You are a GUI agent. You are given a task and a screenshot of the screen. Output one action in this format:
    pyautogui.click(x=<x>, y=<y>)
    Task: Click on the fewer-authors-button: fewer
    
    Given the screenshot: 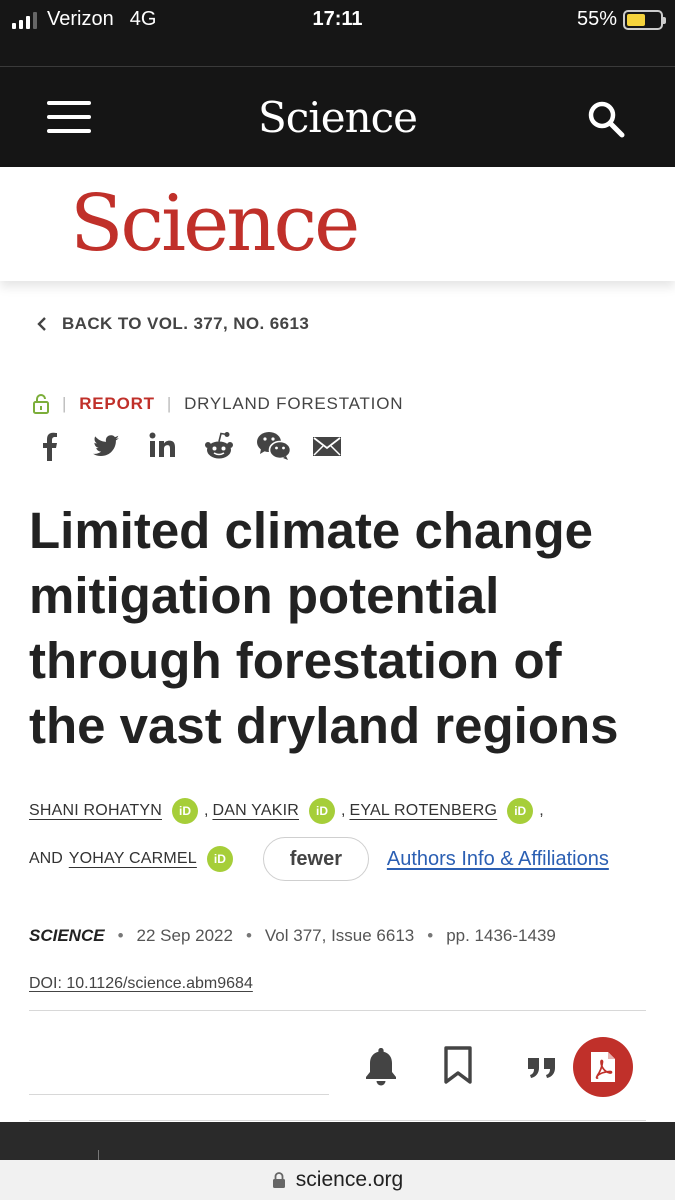 What is the action you would take?
    pyautogui.click(x=315, y=859)
    